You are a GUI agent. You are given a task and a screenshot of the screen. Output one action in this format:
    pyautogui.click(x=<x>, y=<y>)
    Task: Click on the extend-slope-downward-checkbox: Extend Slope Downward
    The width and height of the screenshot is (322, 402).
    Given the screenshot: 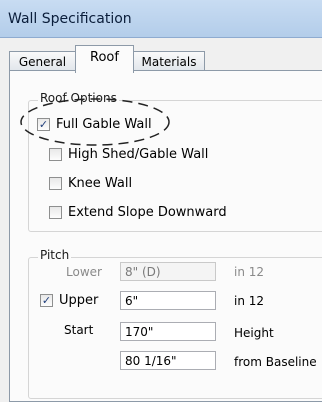 What is the action you would take?
    pyautogui.click(x=138, y=212)
    